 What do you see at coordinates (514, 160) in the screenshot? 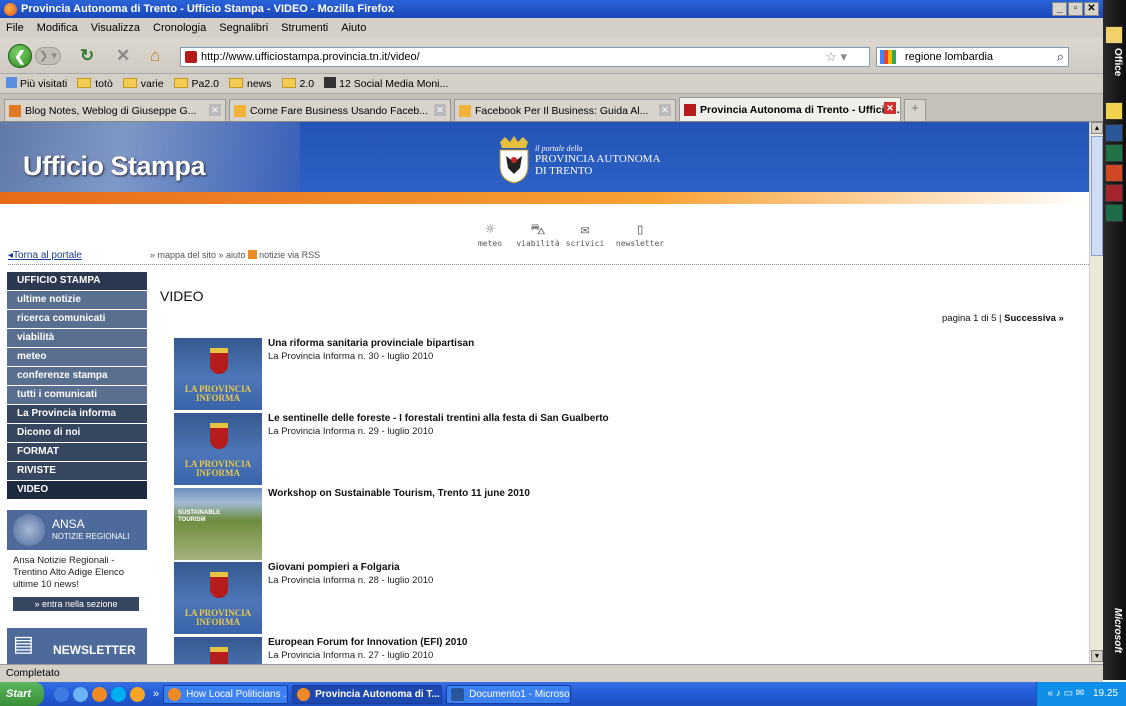
I see `trento-crest-icon` at bounding box center [514, 160].